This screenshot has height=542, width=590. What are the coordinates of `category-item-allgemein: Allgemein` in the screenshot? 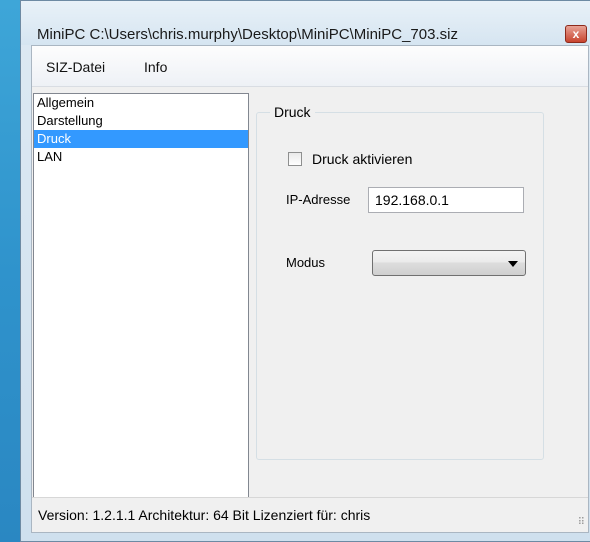 It's located at (141, 103).